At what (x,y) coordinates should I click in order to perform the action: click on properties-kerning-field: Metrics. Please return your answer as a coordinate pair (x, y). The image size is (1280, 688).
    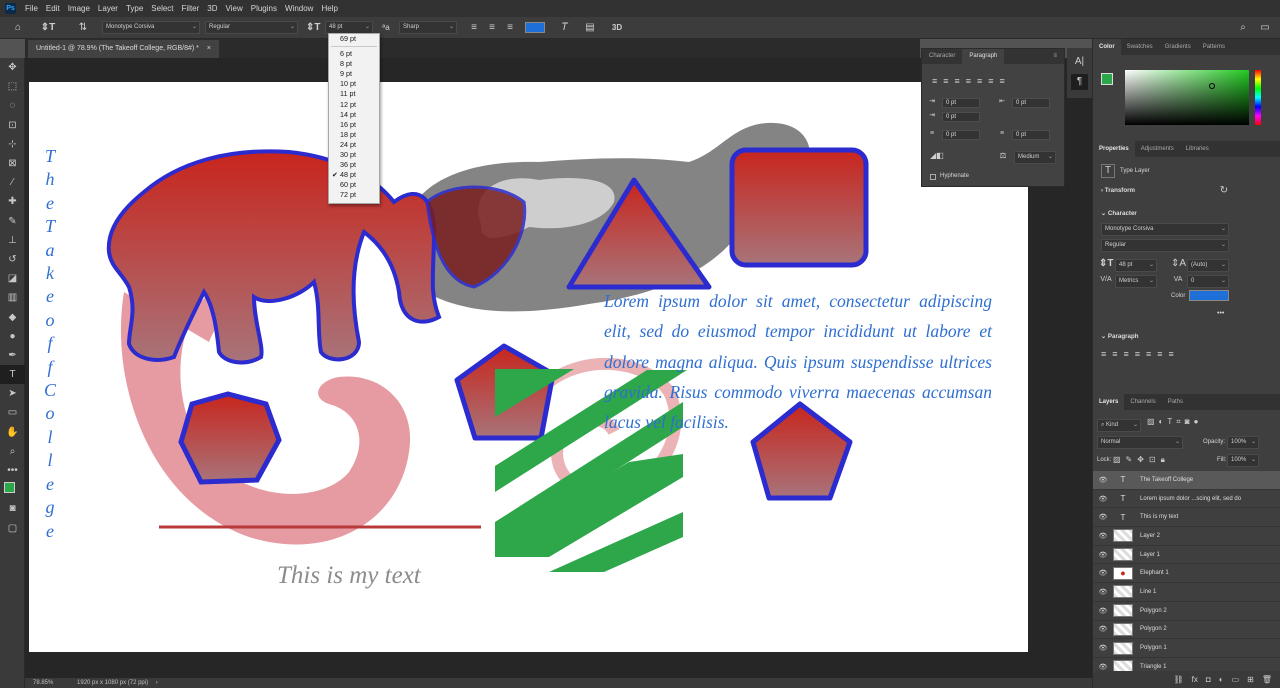
    Looking at the image, I should click on (1136, 281).